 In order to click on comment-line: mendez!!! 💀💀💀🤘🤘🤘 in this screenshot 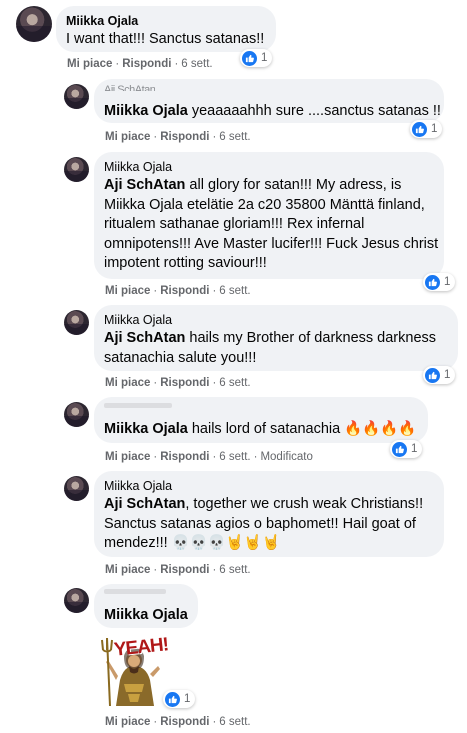, I will do `click(192, 543)`.